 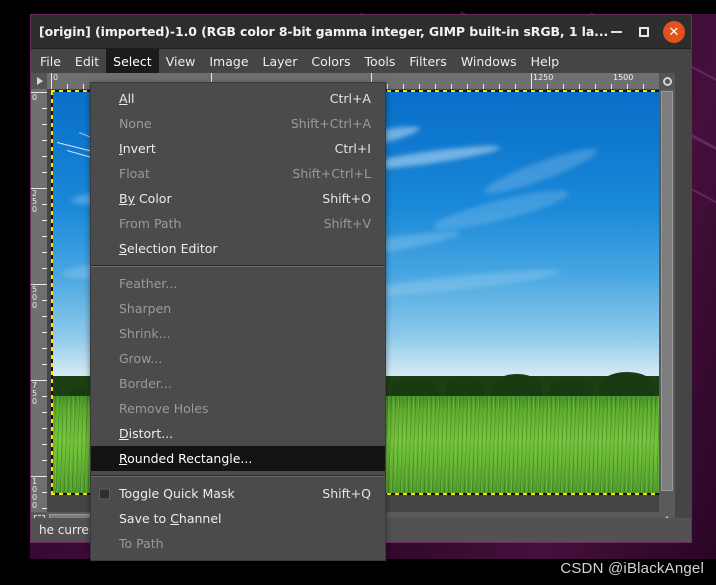 I want to click on menu-item-to-path: To Path, so click(x=238, y=543).